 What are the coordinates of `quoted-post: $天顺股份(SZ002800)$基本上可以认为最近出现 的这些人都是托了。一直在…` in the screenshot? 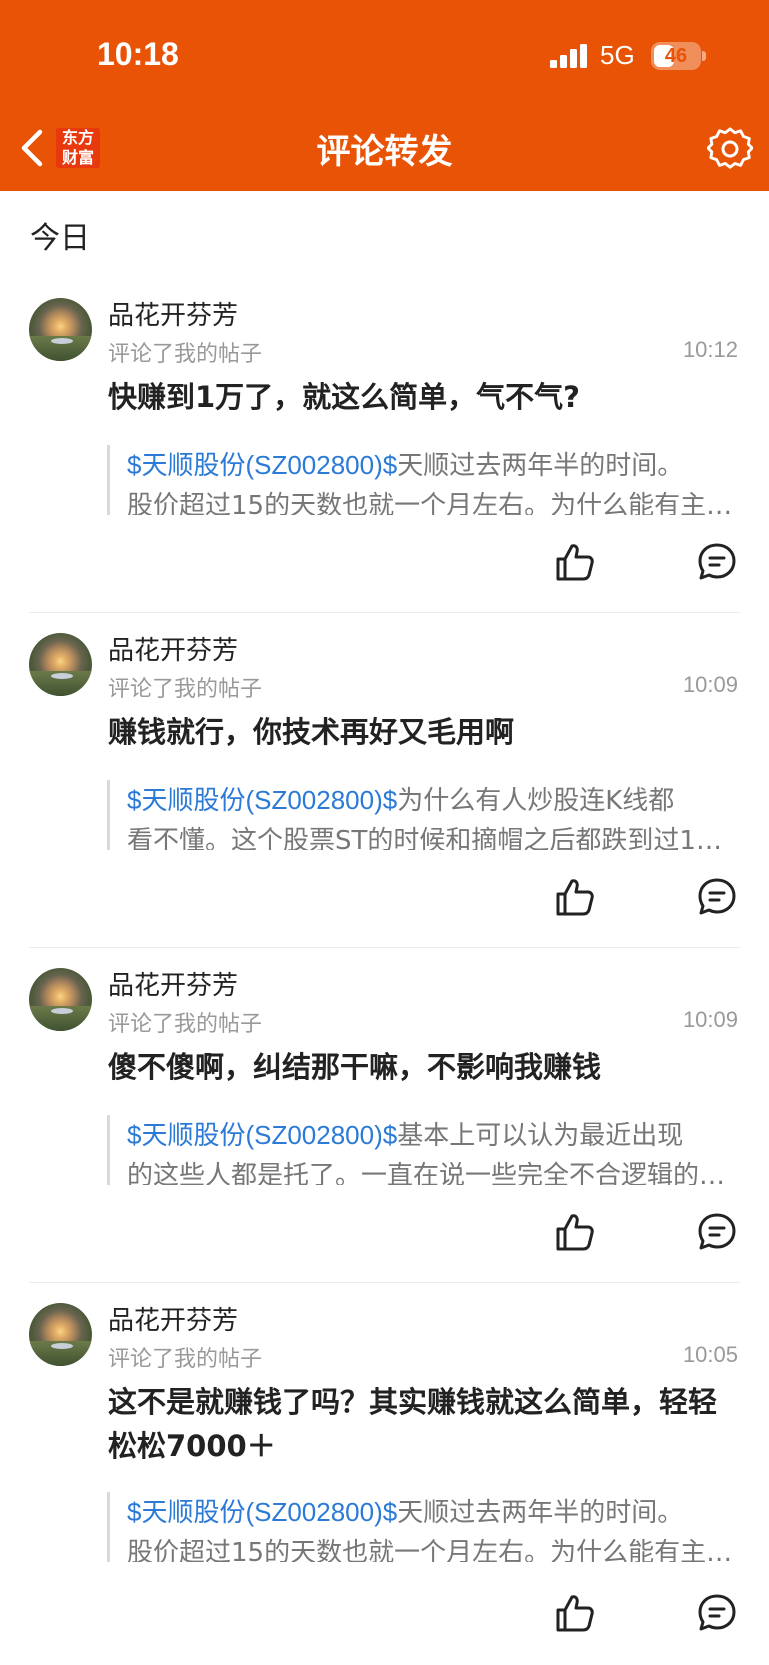 It's located at (422, 1150).